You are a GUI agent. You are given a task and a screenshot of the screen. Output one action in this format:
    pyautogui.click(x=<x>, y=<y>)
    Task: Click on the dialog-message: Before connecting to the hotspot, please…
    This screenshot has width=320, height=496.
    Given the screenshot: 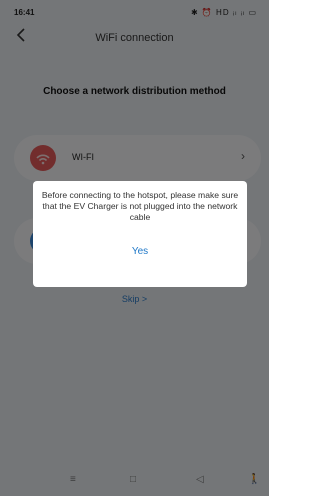 What is the action you would take?
    pyautogui.click(x=140, y=206)
    